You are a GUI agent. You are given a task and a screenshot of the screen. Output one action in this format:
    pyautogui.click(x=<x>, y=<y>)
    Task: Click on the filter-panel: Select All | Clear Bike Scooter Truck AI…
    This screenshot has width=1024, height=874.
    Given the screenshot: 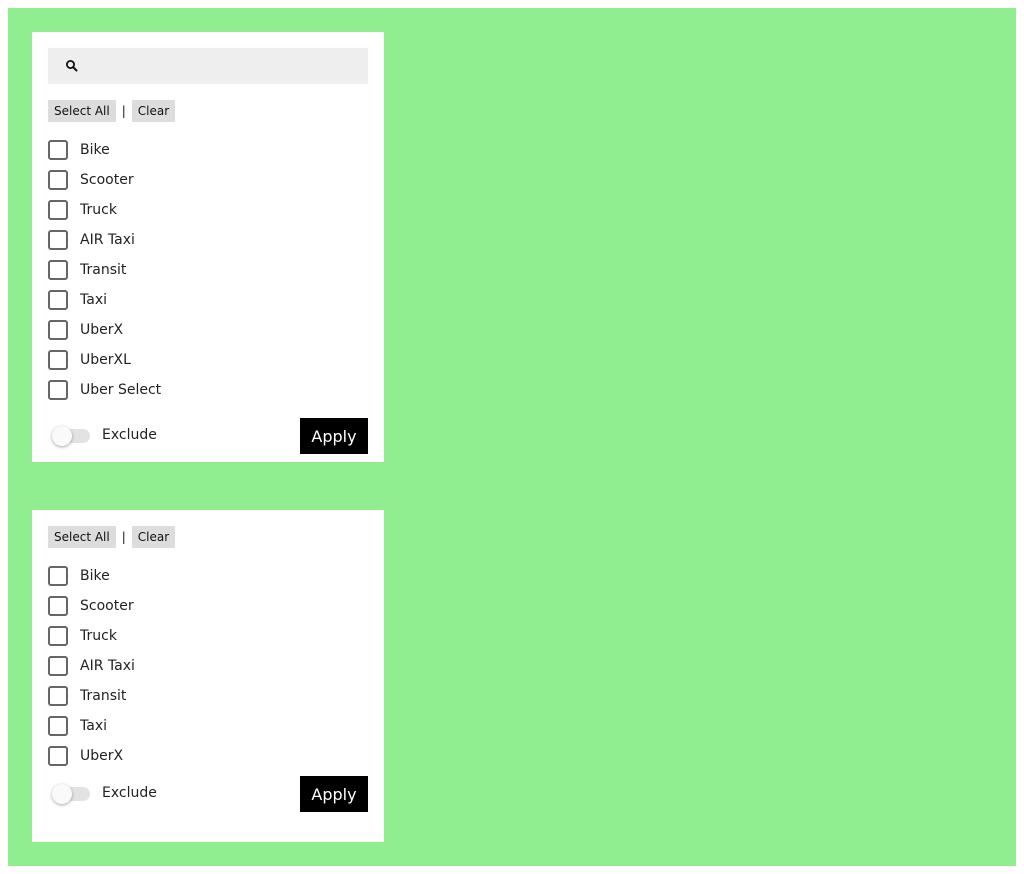 What is the action you would take?
    pyautogui.click(x=208, y=676)
    